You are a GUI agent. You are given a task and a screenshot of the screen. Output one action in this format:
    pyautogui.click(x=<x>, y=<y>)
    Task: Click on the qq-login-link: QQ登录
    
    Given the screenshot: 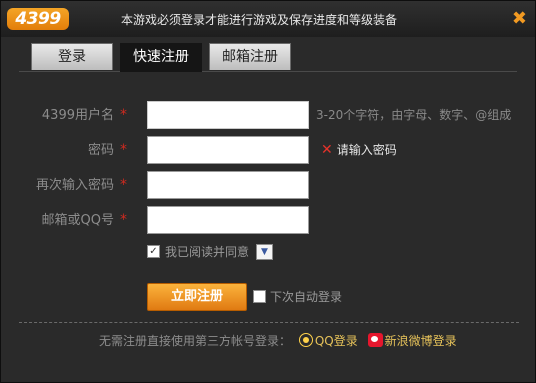 What is the action you would take?
    pyautogui.click(x=336, y=341)
    